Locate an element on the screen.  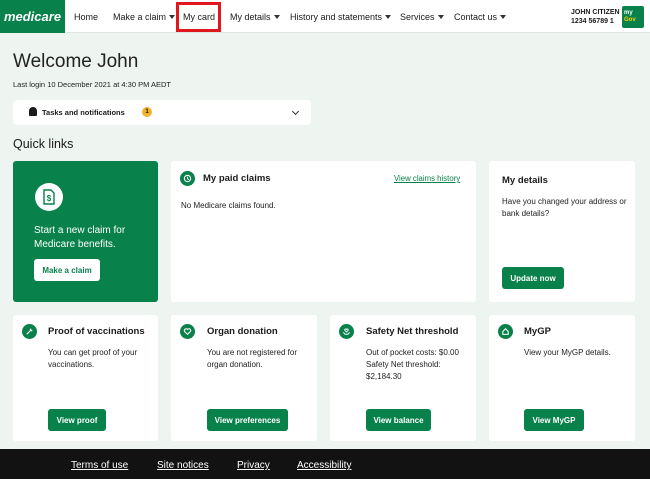
mygov-logo: my Gov is located at coordinates (633, 17).